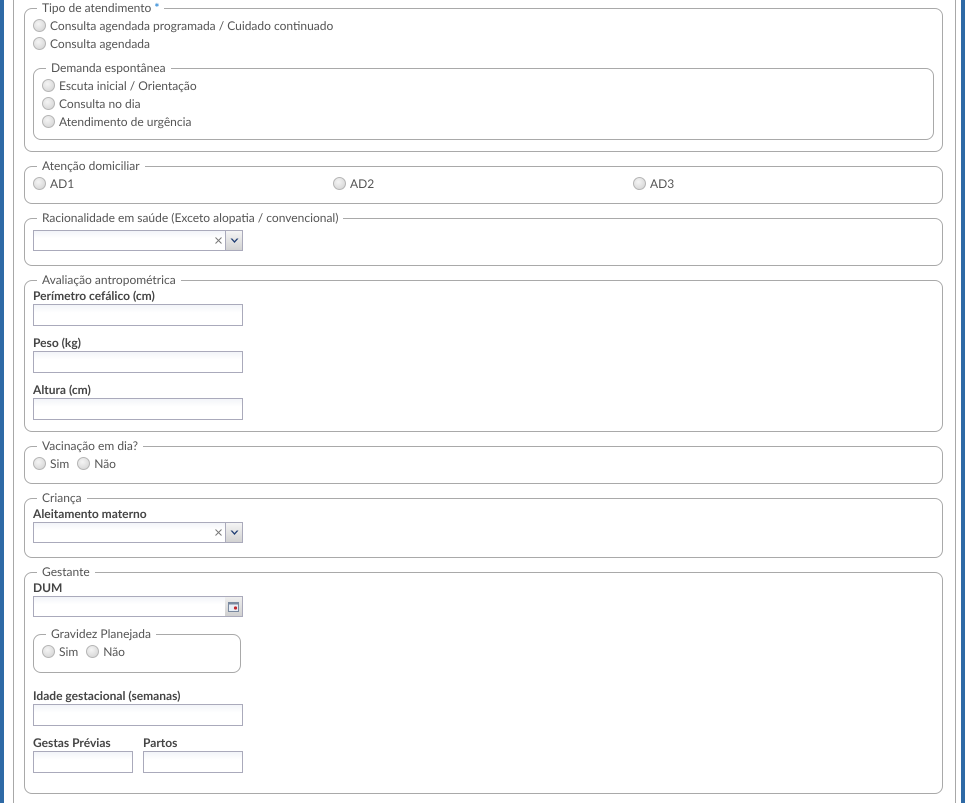 This screenshot has height=803, width=965. I want to click on option-label: Atendimento de urgência, so click(125, 121).